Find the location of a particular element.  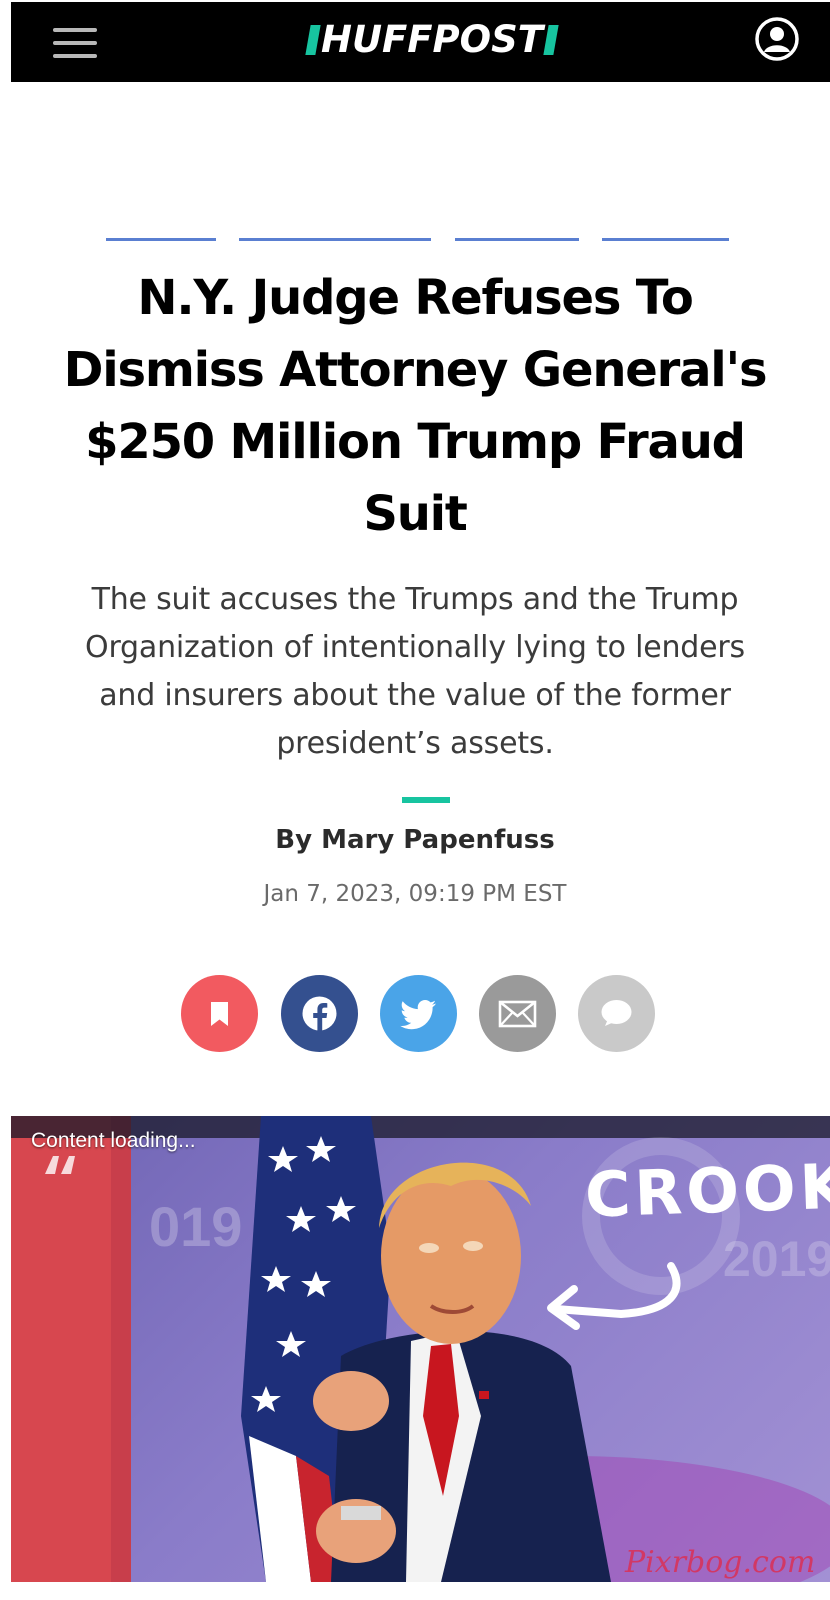

bookmark-icon is located at coordinates (219, 1014).